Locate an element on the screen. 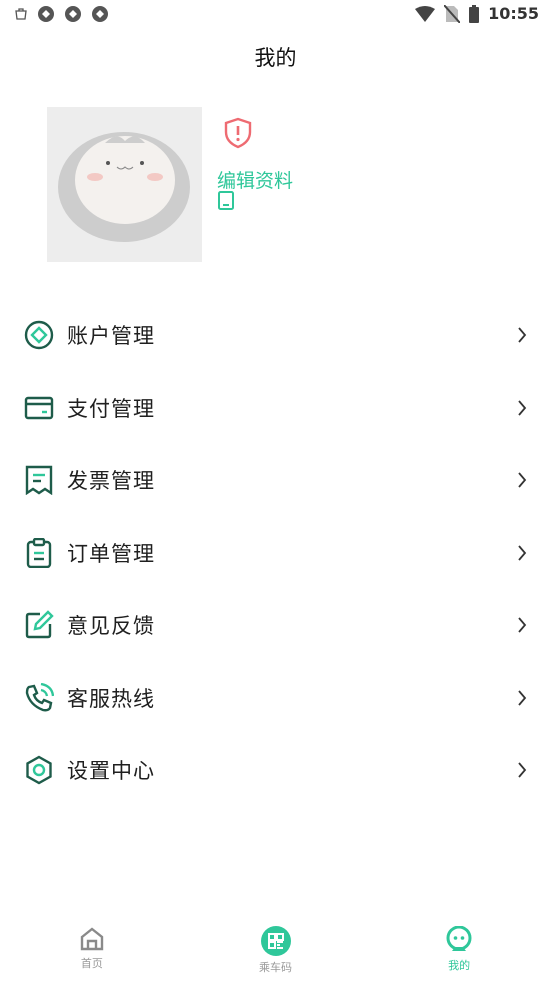  status-right-icons: 10:55 is located at coordinates (477, 13).